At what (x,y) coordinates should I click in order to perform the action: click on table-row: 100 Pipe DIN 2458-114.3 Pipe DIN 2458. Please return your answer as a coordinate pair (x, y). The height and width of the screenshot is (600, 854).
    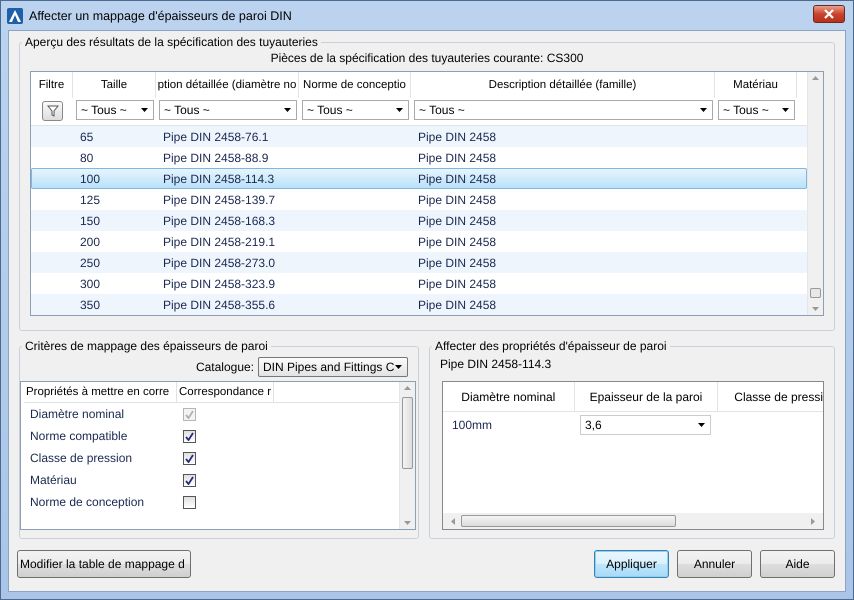
    Looking at the image, I should click on (419, 178).